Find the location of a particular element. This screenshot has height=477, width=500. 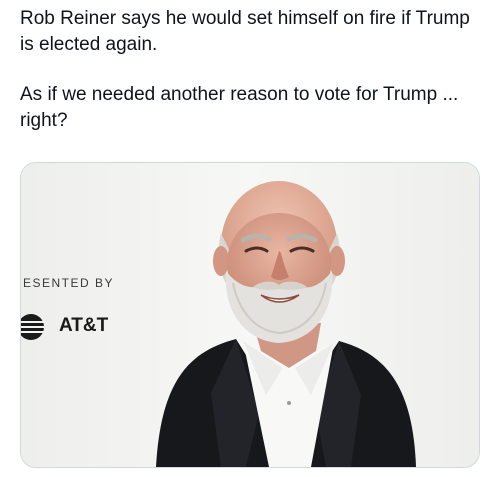

att-globe-icon is located at coordinates (32, 327).